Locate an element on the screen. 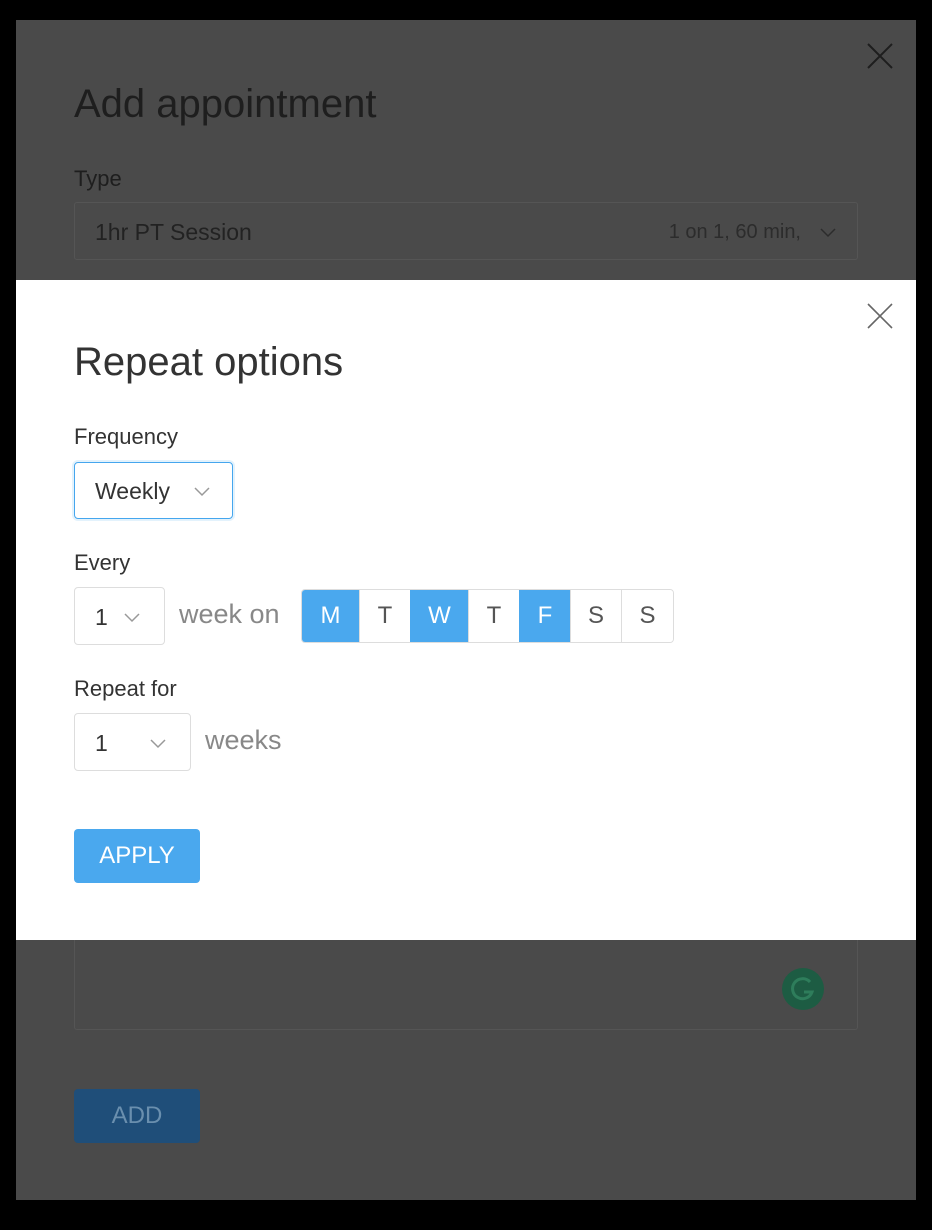 This screenshot has height=1230, width=932. day-toggle-wednesday: W is located at coordinates (439, 616).